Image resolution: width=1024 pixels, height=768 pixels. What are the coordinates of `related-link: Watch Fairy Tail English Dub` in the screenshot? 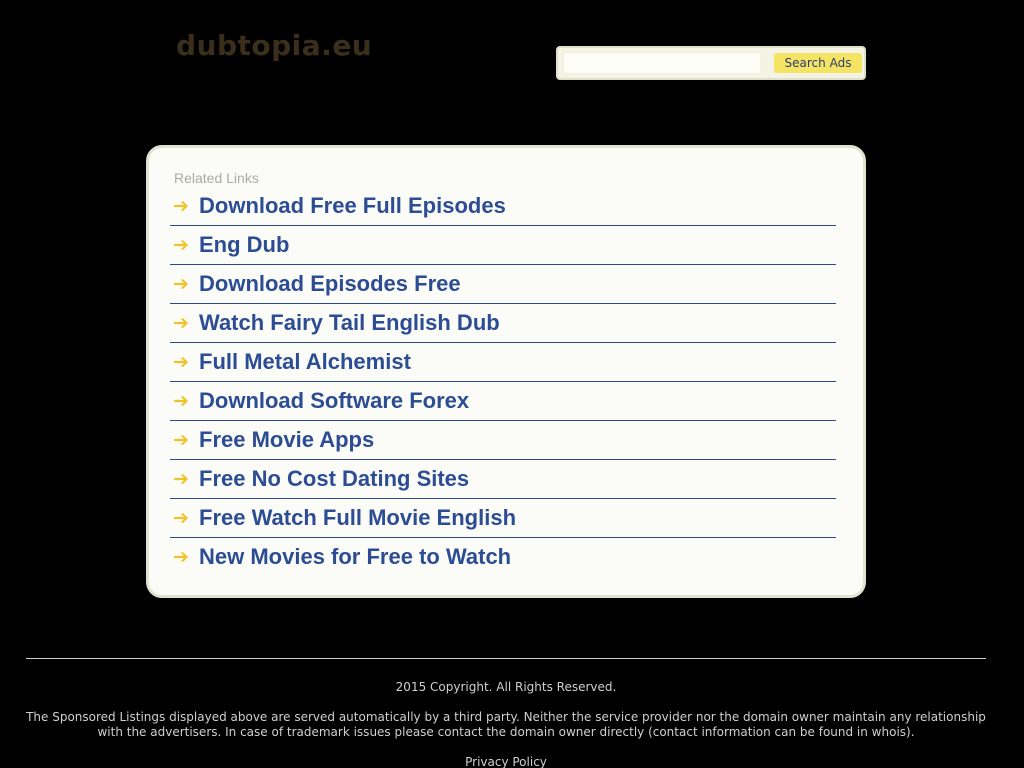 It's located at (349, 323).